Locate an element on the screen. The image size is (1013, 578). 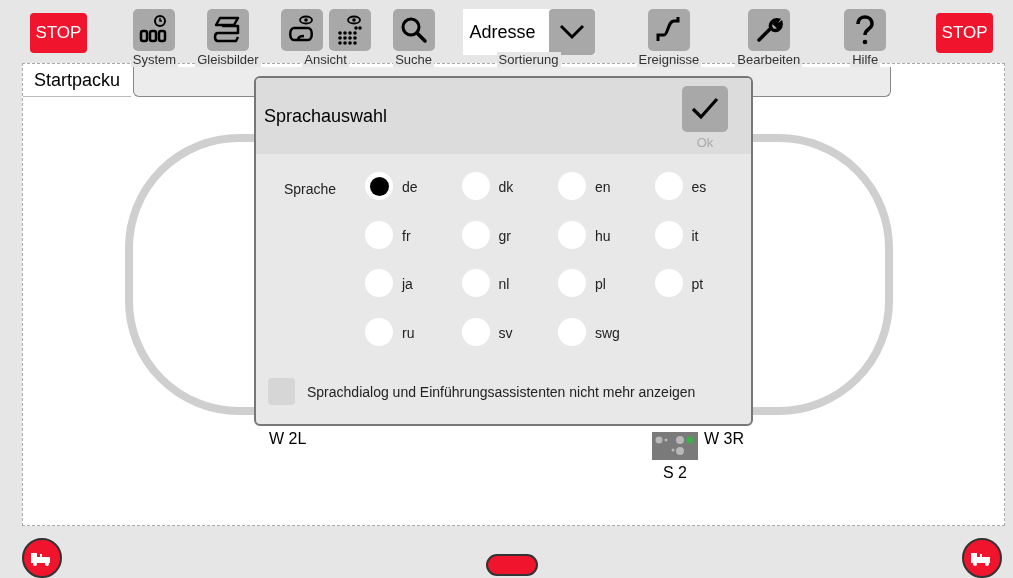
language-label: fr is located at coordinates (406, 235).